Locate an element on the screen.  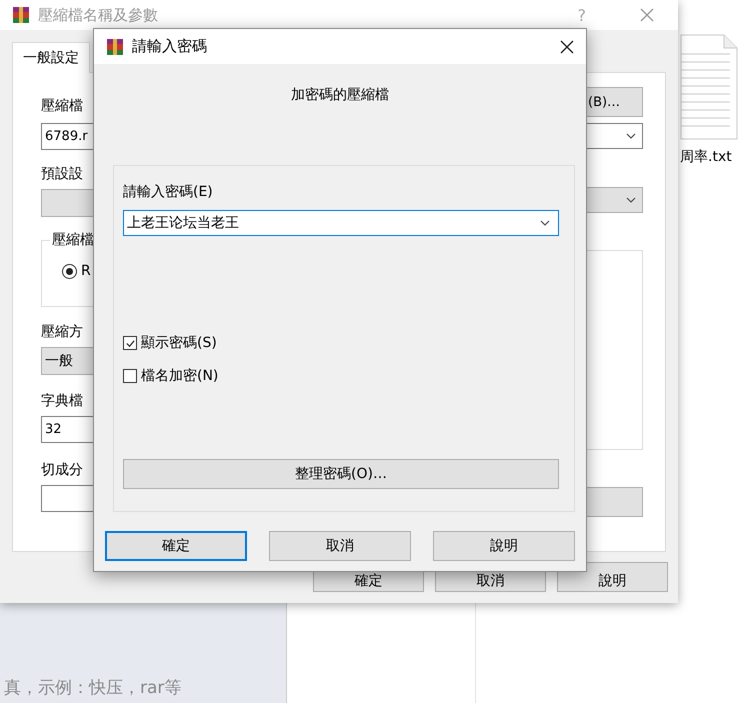
radio-option: R is located at coordinates (76, 271).